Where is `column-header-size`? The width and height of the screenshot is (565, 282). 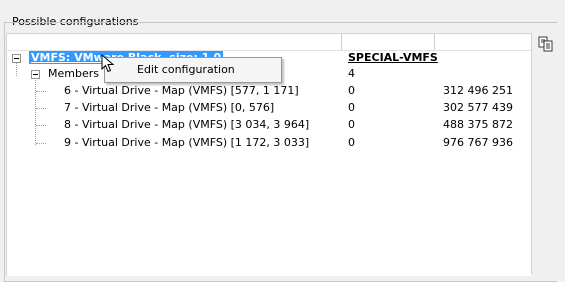 column-header-size is located at coordinates (483, 42).